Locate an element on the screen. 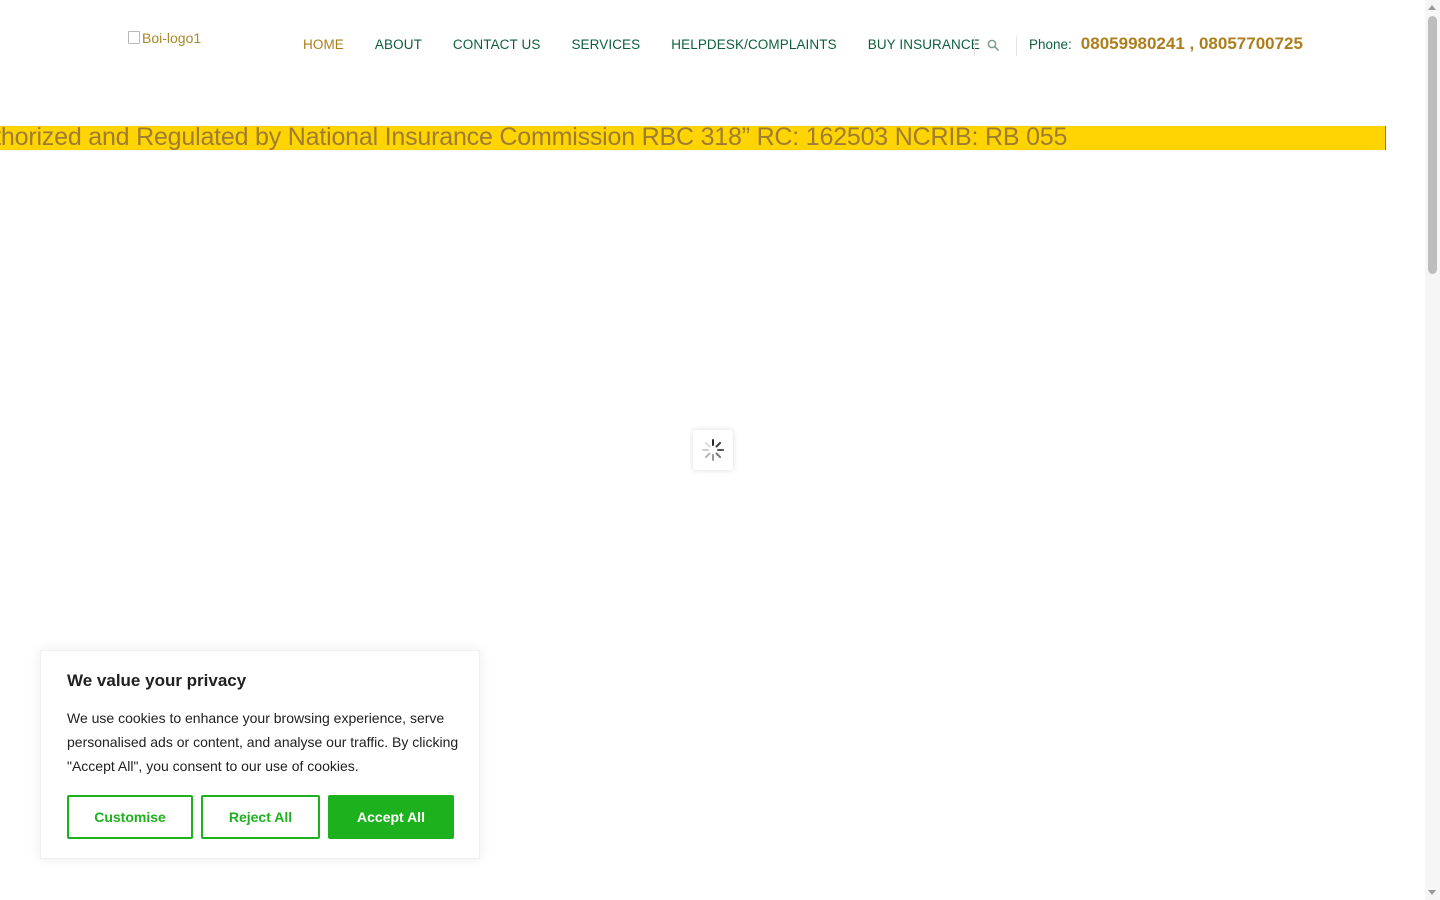 Image resolution: width=1440 pixels, height=900 pixels. reject-all-button: Reject All is located at coordinates (260, 817).